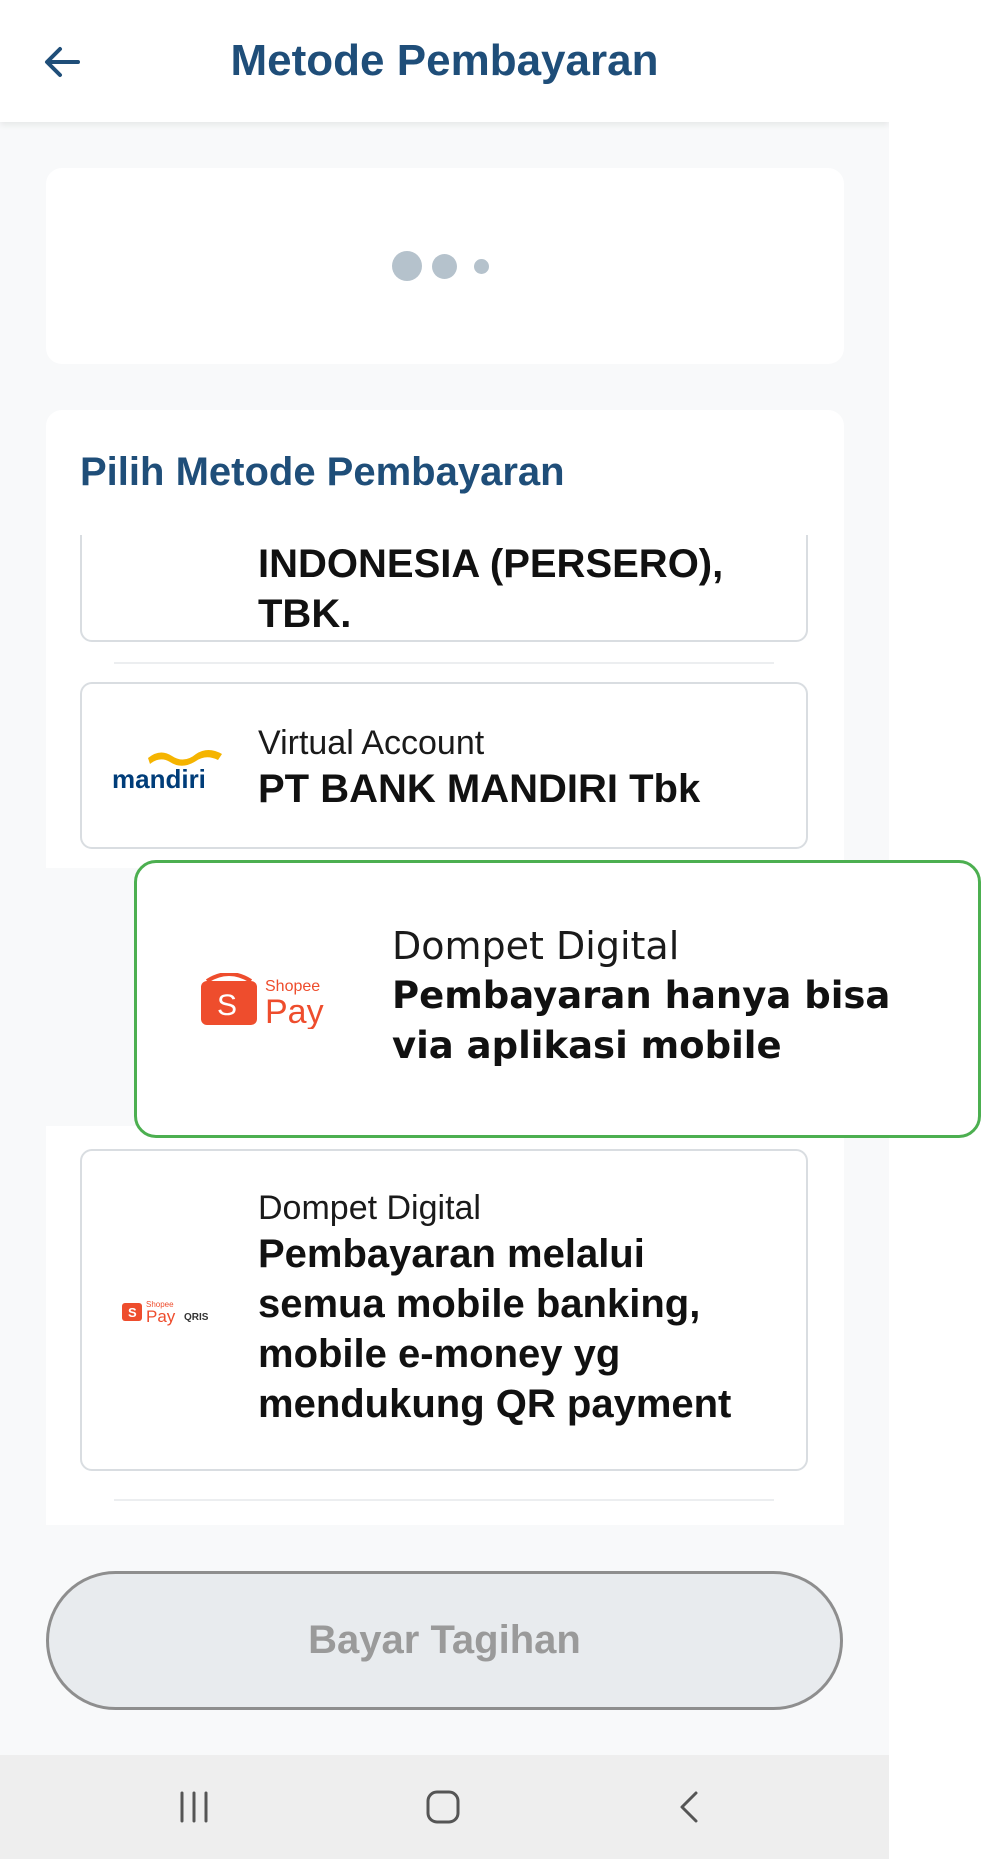 The height and width of the screenshot is (1859, 1000). I want to click on mandiri-logo-text: mandiri, so click(159, 779).